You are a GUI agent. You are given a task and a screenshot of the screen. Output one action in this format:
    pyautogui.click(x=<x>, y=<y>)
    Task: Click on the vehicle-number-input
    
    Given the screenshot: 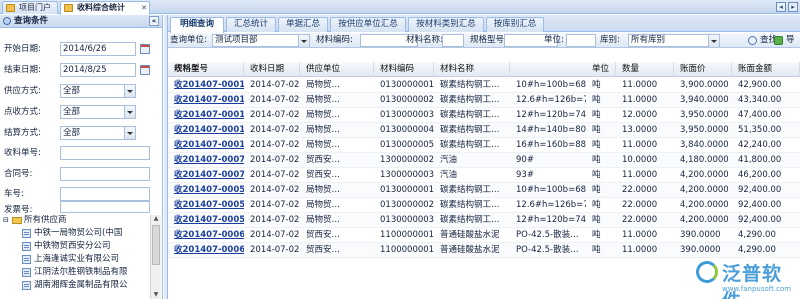 What is the action you would take?
    pyautogui.click(x=105, y=194)
    